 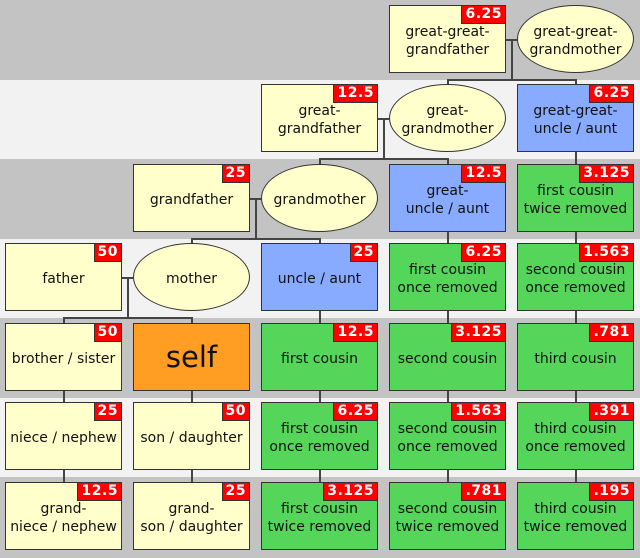 I want to click on node-label: grand- son / daughter, so click(x=191, y=517).